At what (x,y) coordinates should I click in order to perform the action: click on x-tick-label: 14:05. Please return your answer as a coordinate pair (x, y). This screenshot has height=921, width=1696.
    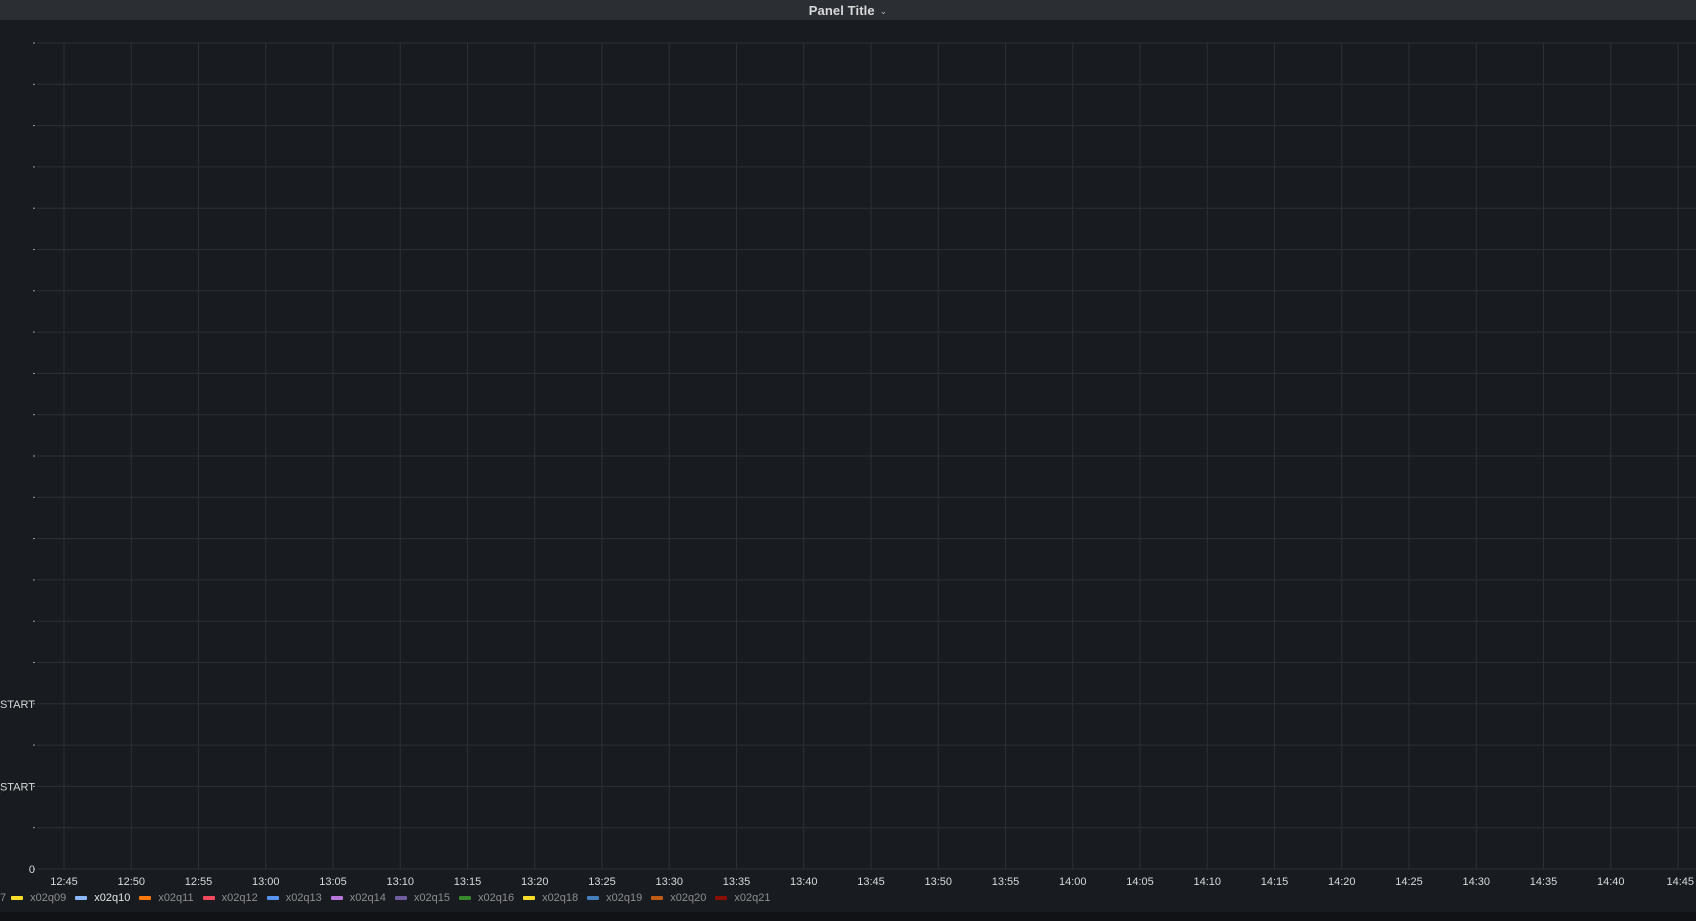
    Looking at the image, I should click on (1140, 882).